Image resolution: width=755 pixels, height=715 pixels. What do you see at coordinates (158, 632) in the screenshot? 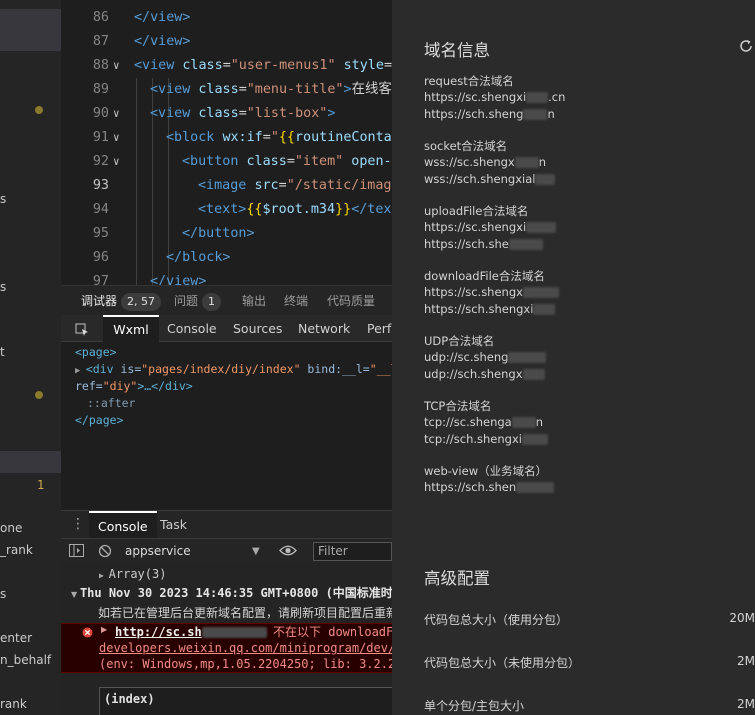
I see `error-url-link: http://sc.sh` at bounding box center [158, 632].